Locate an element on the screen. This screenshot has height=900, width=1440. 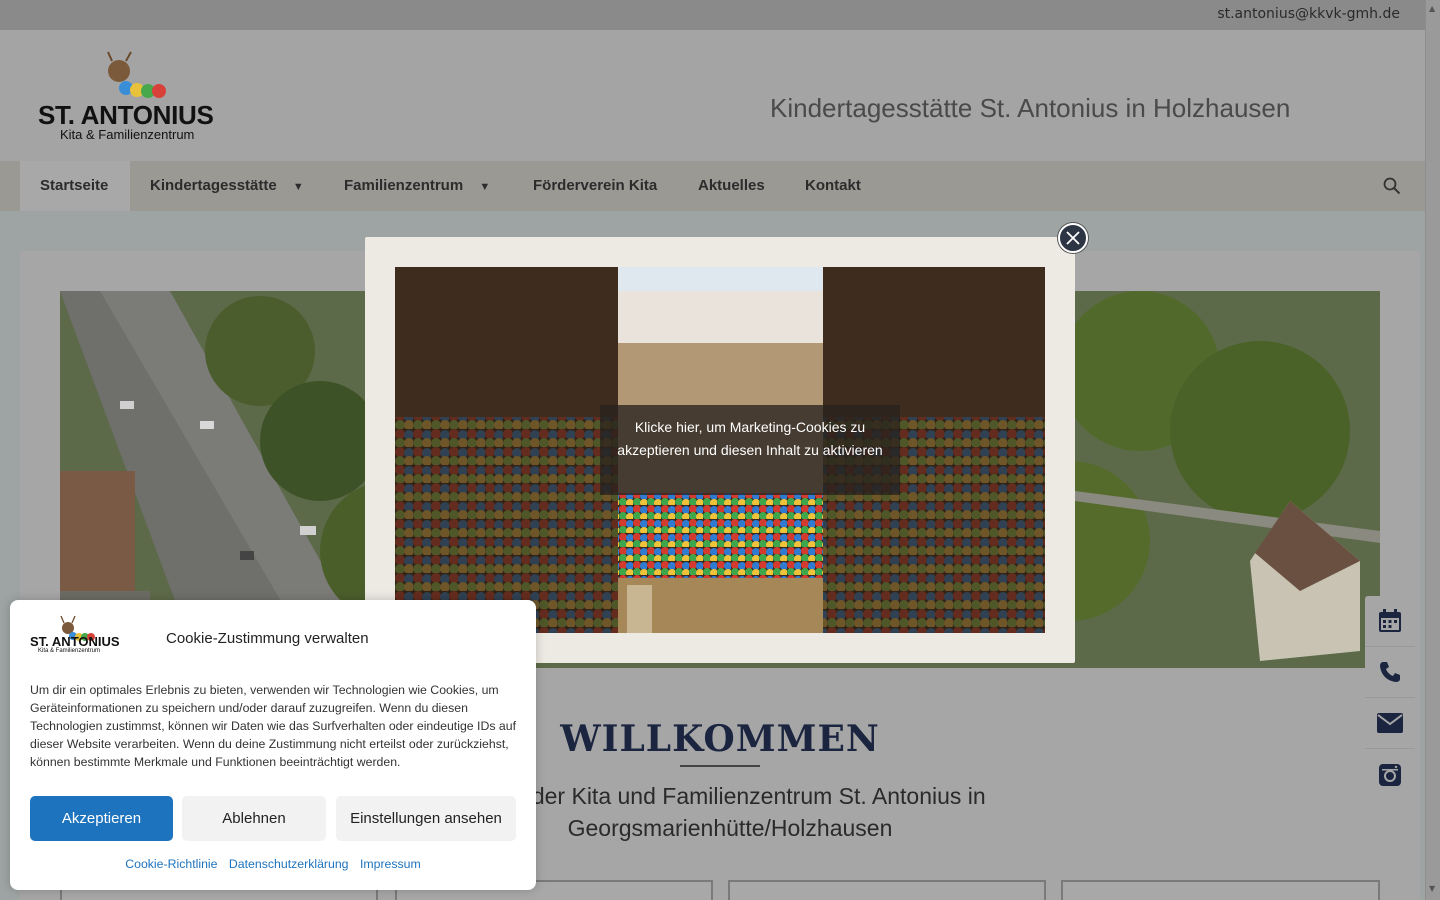
nav-item-label: Startseite is located at coordinates (74, 185).